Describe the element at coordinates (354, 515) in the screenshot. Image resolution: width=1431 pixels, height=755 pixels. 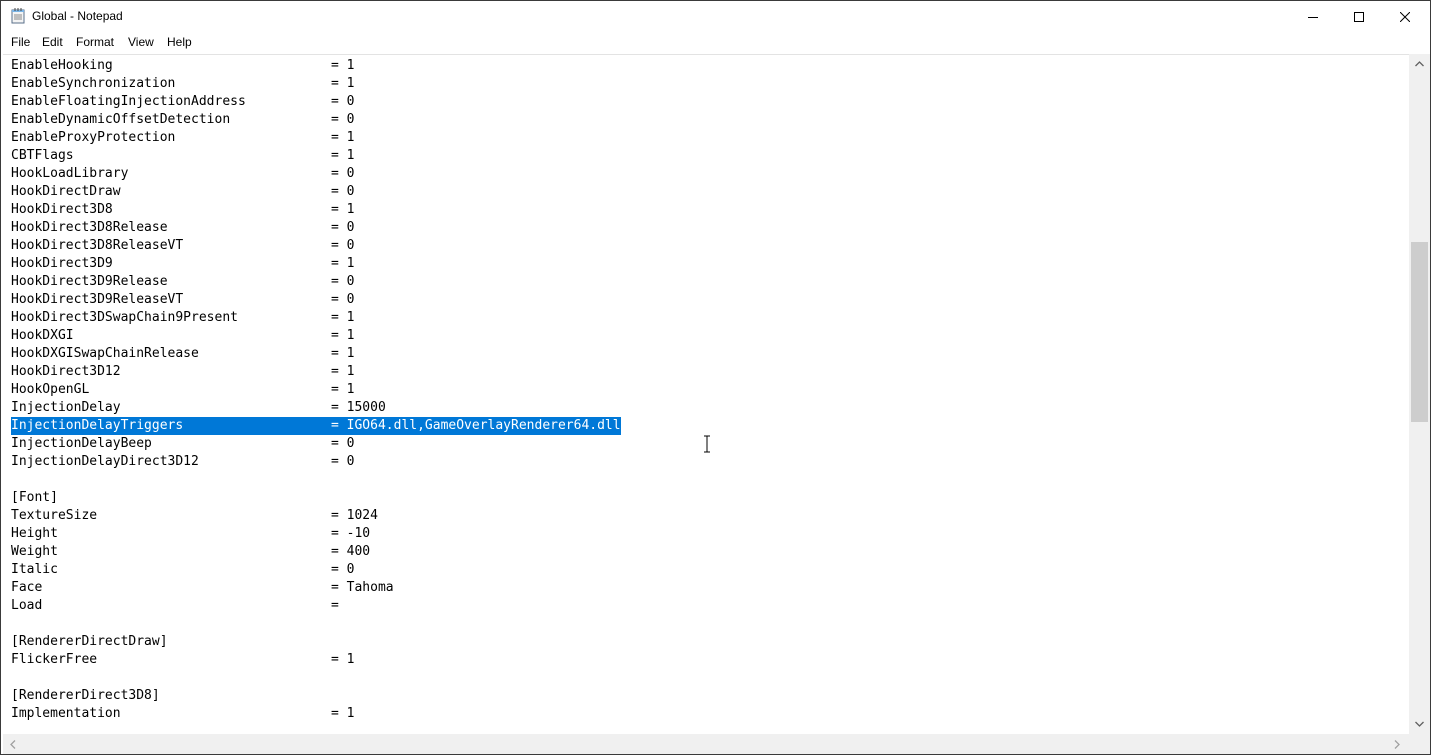
I see `line-value: = 1024` at that location.